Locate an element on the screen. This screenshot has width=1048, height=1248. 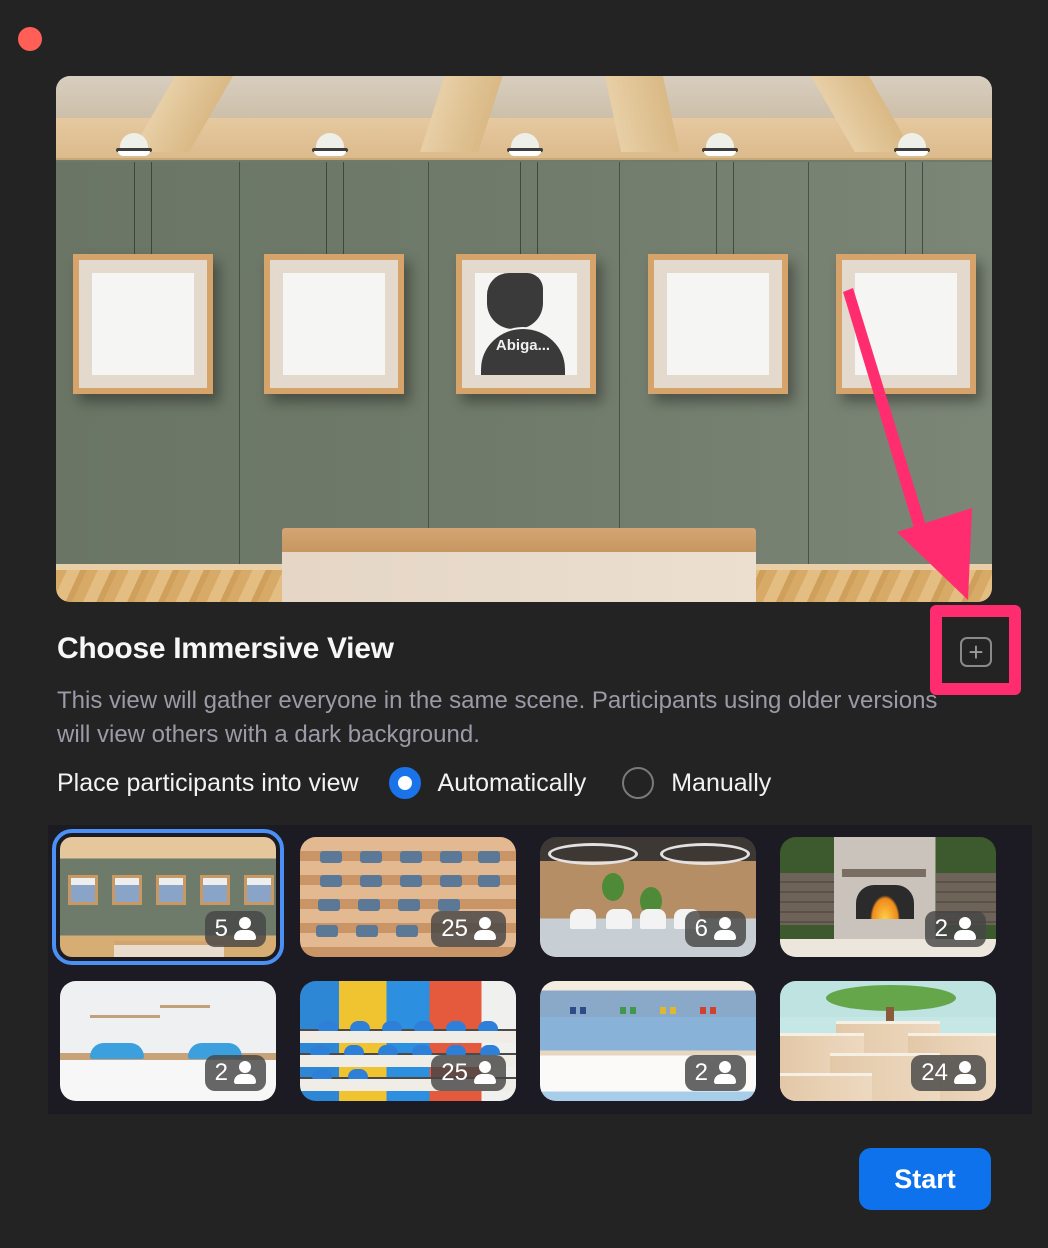
start-button: Start is located at coordinates (925, 1179).